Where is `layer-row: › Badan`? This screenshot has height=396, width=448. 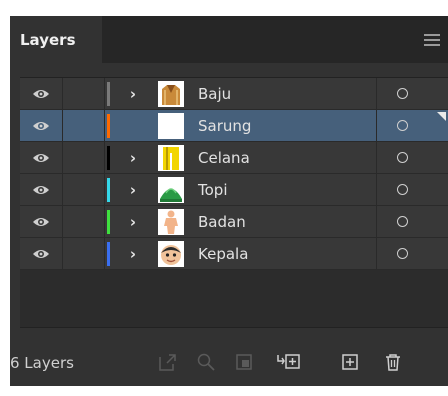
layer-row: › Badan is located at coordinates (234, 222).